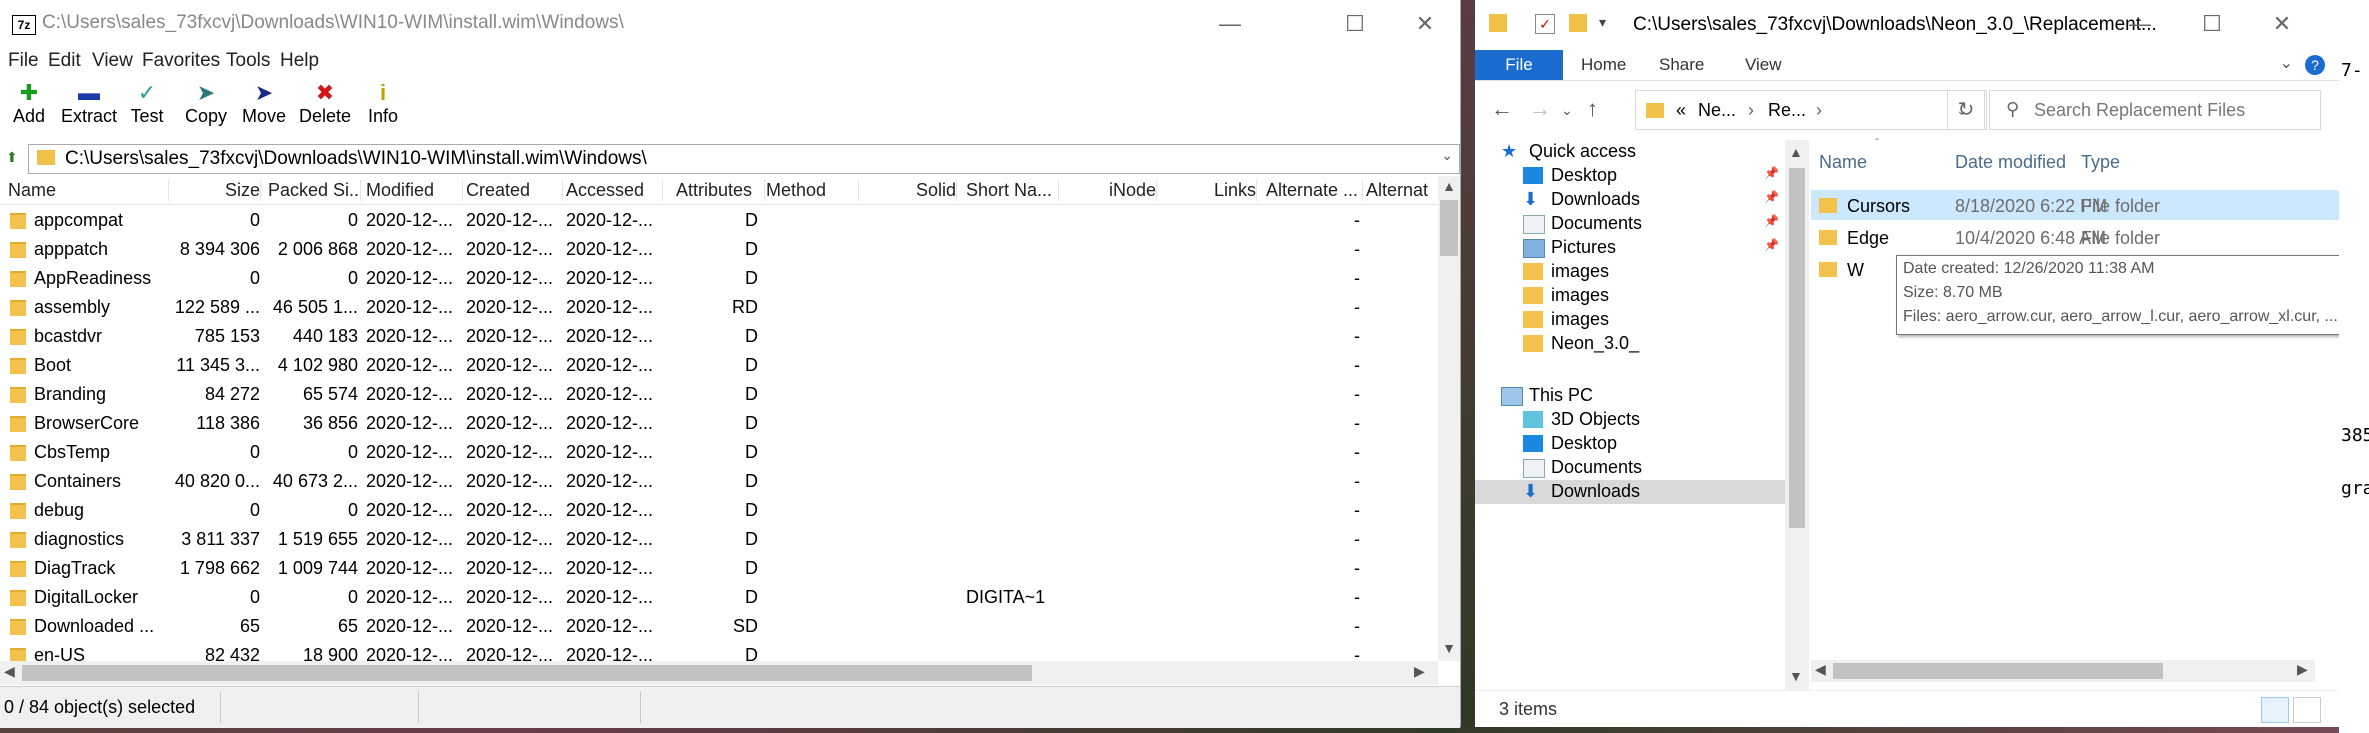 Image resolution: width=2369 pixels, height=733 pixels. What do you see at coordinates (1630, 396) in the screenshot?
I see `nav-item: This PC` at bounding box center [1630, 396].